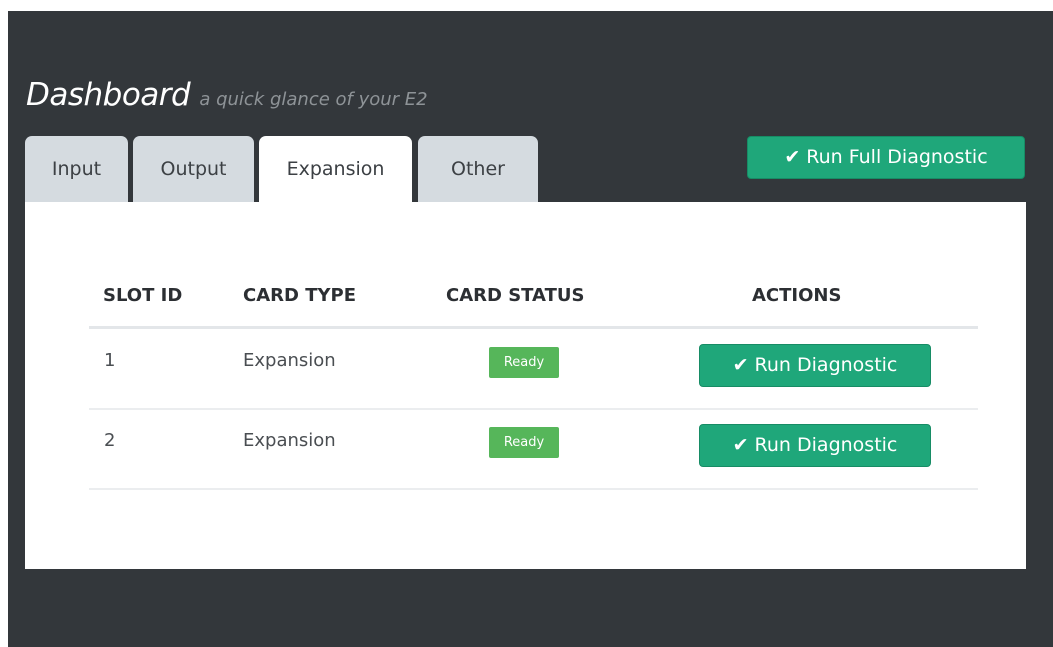 Image resolution: width=1053 pixels, height=647 pixels. What do you see at coordinates (313, 99) in the screenshot?
I see `page-subtitle: a quick glance of your E2` at bounding box center [313, 99].